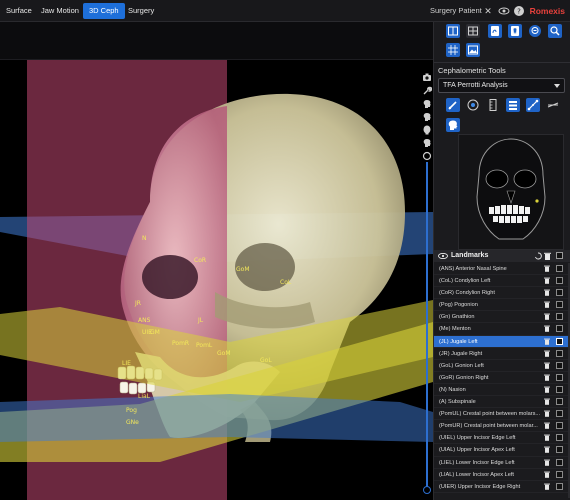  Describe the element at coordinates (473, 50) in the screenshot. I see `image-icon` at that location.